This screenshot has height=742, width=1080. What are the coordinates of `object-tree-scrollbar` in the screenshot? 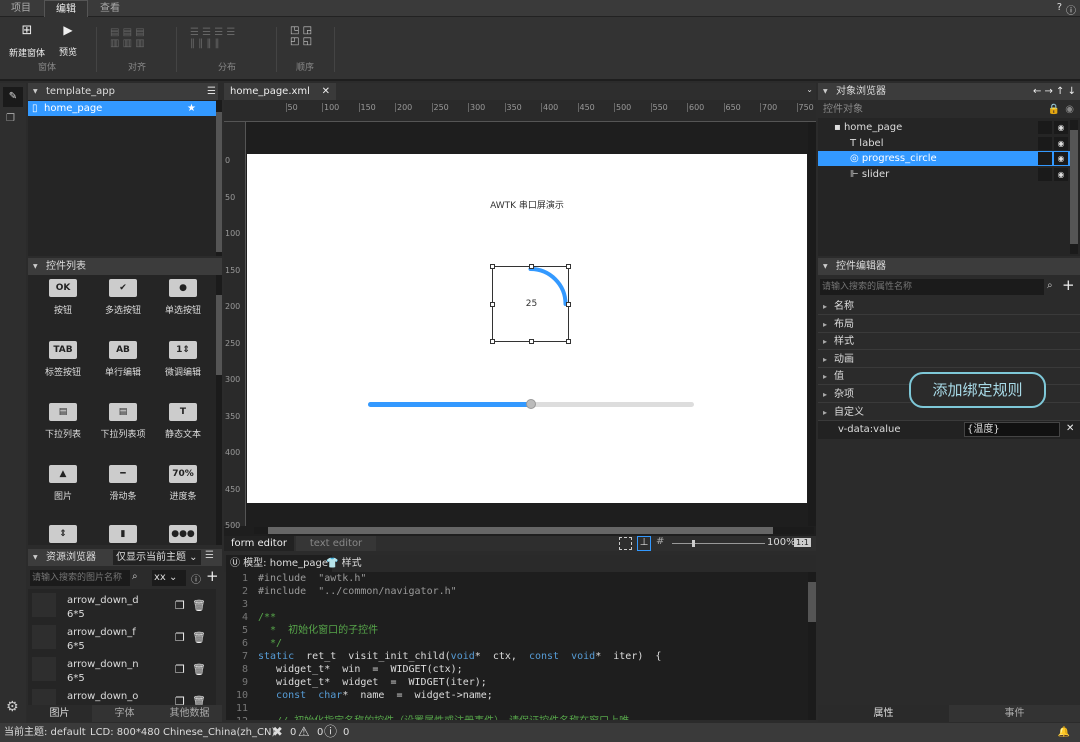 It's located at (1074, 187).